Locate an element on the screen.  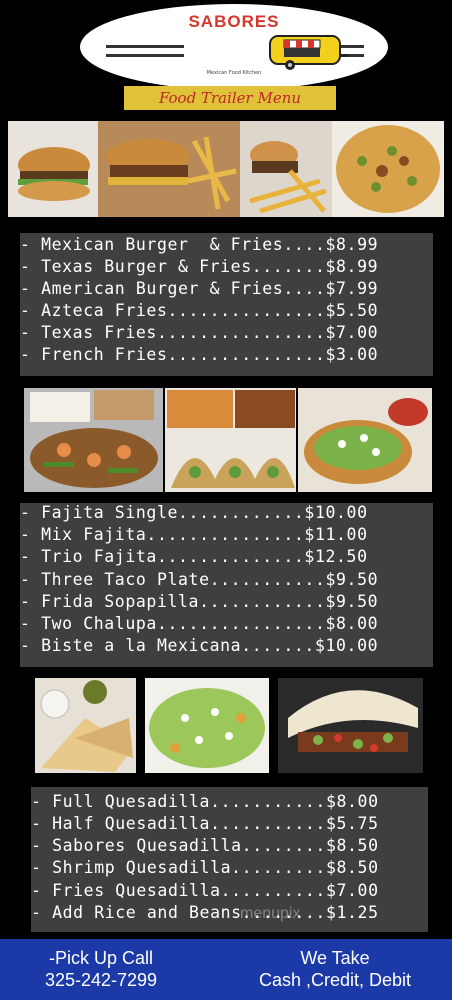
menu-item: - Mexican Burger & Fries....$8.99 is located at coordinates (199, 244).